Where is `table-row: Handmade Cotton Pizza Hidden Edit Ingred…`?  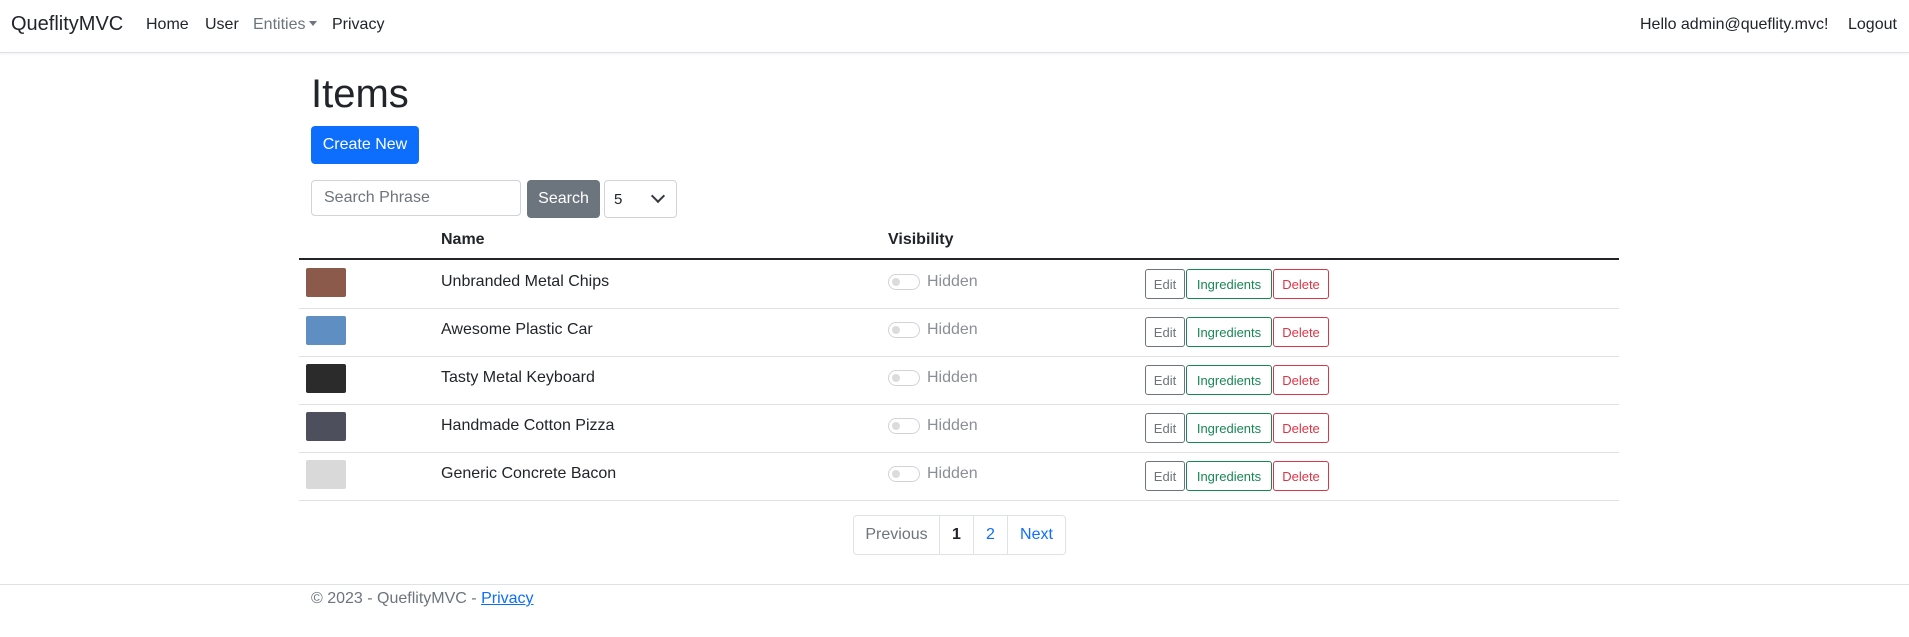 table-row: Handmade Cotton Pizza Hidden Edit Ingred… is located at coordinates (959, 428).